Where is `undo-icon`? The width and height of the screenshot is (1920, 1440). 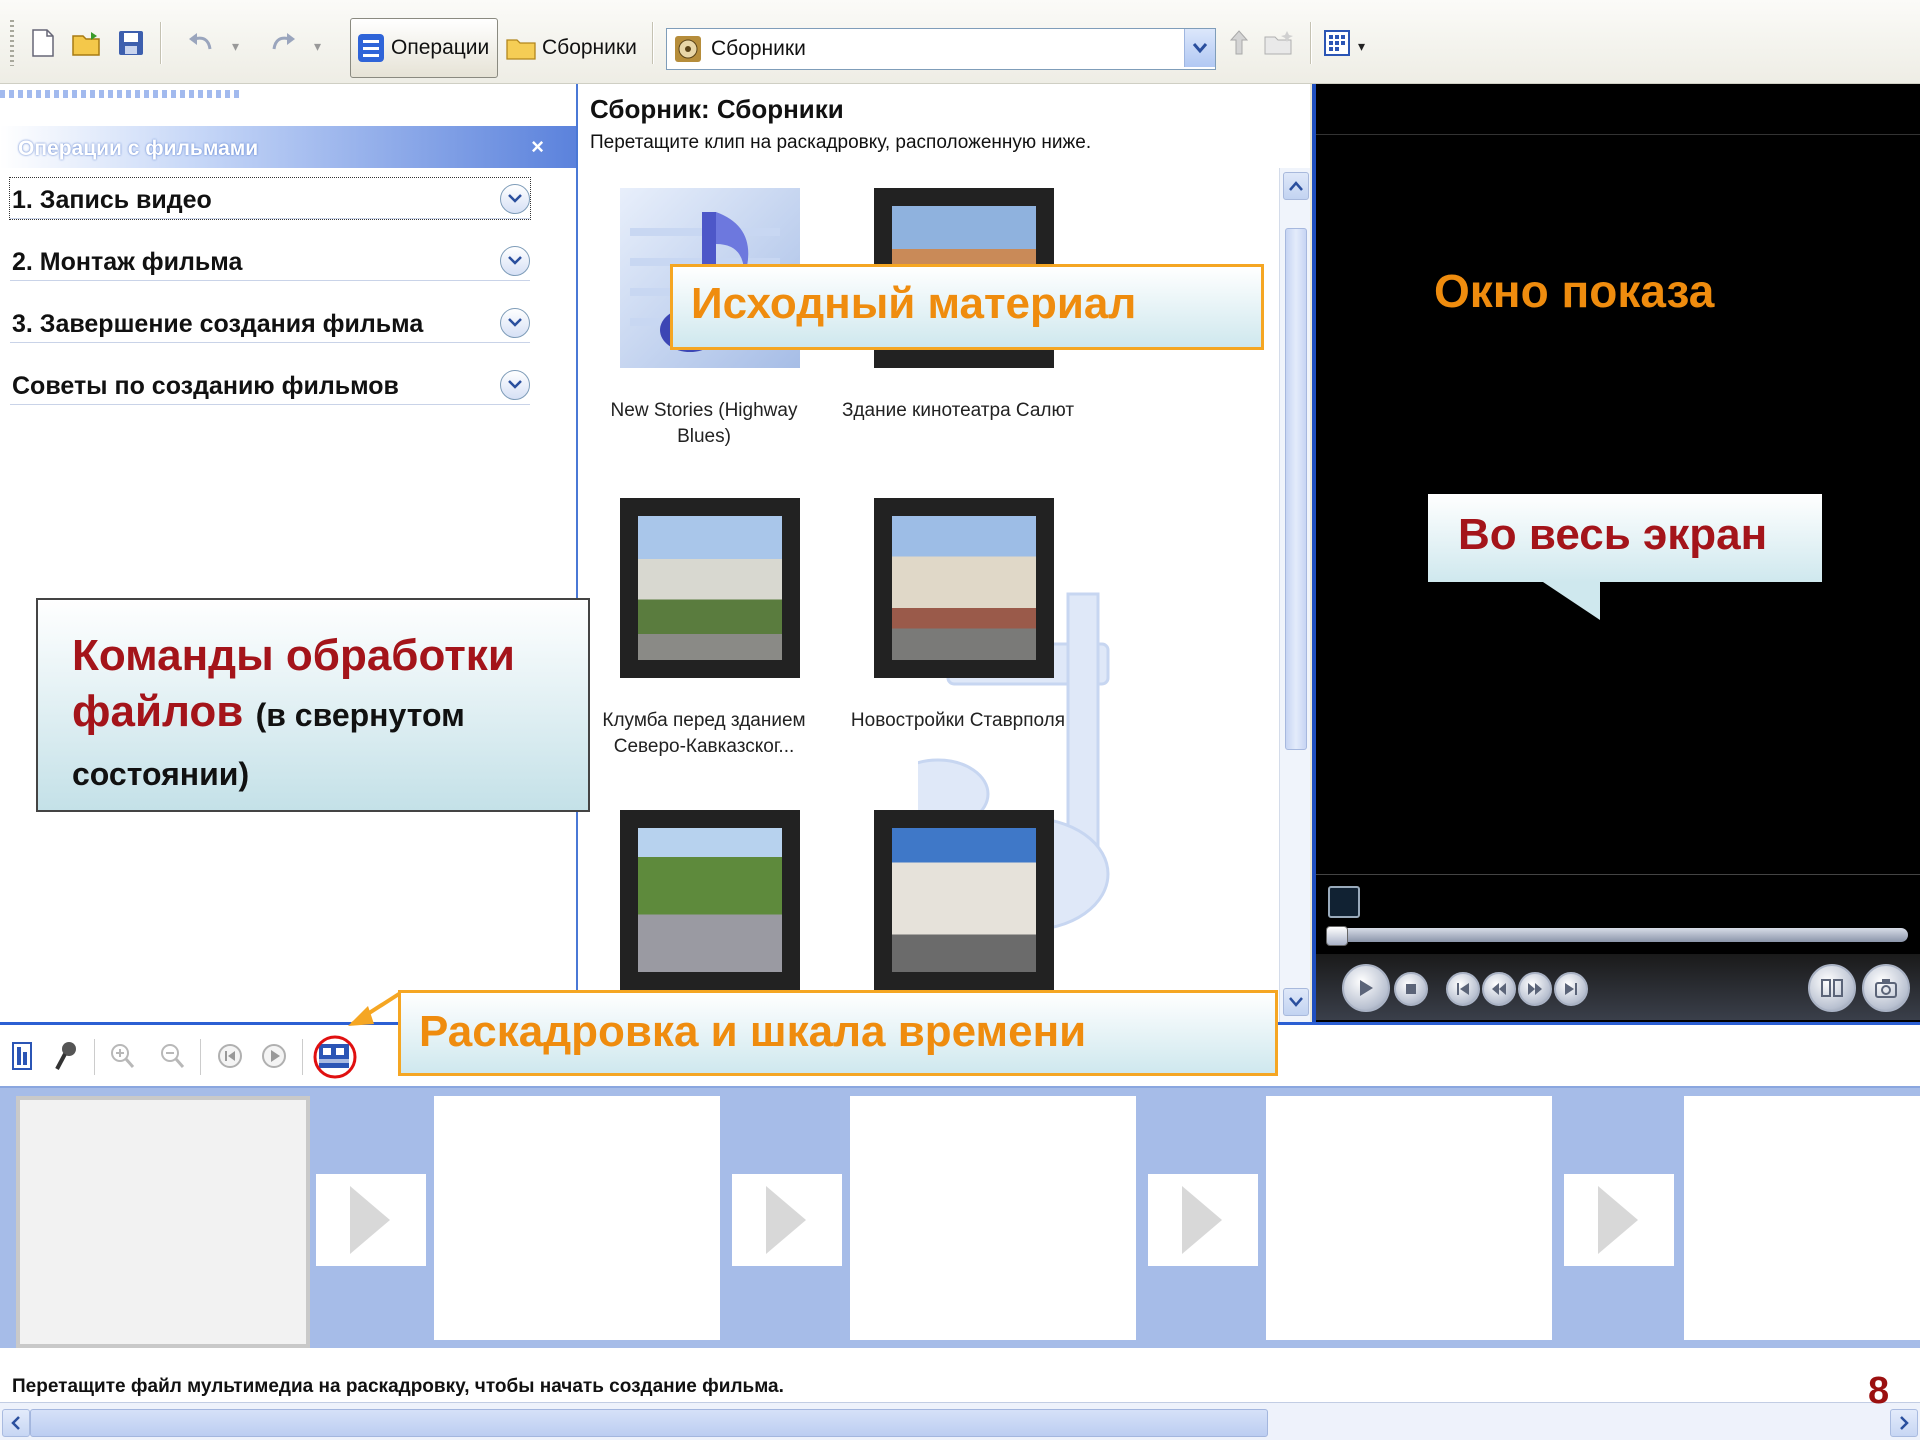 undo-icon is located at coordinates (201, 43).